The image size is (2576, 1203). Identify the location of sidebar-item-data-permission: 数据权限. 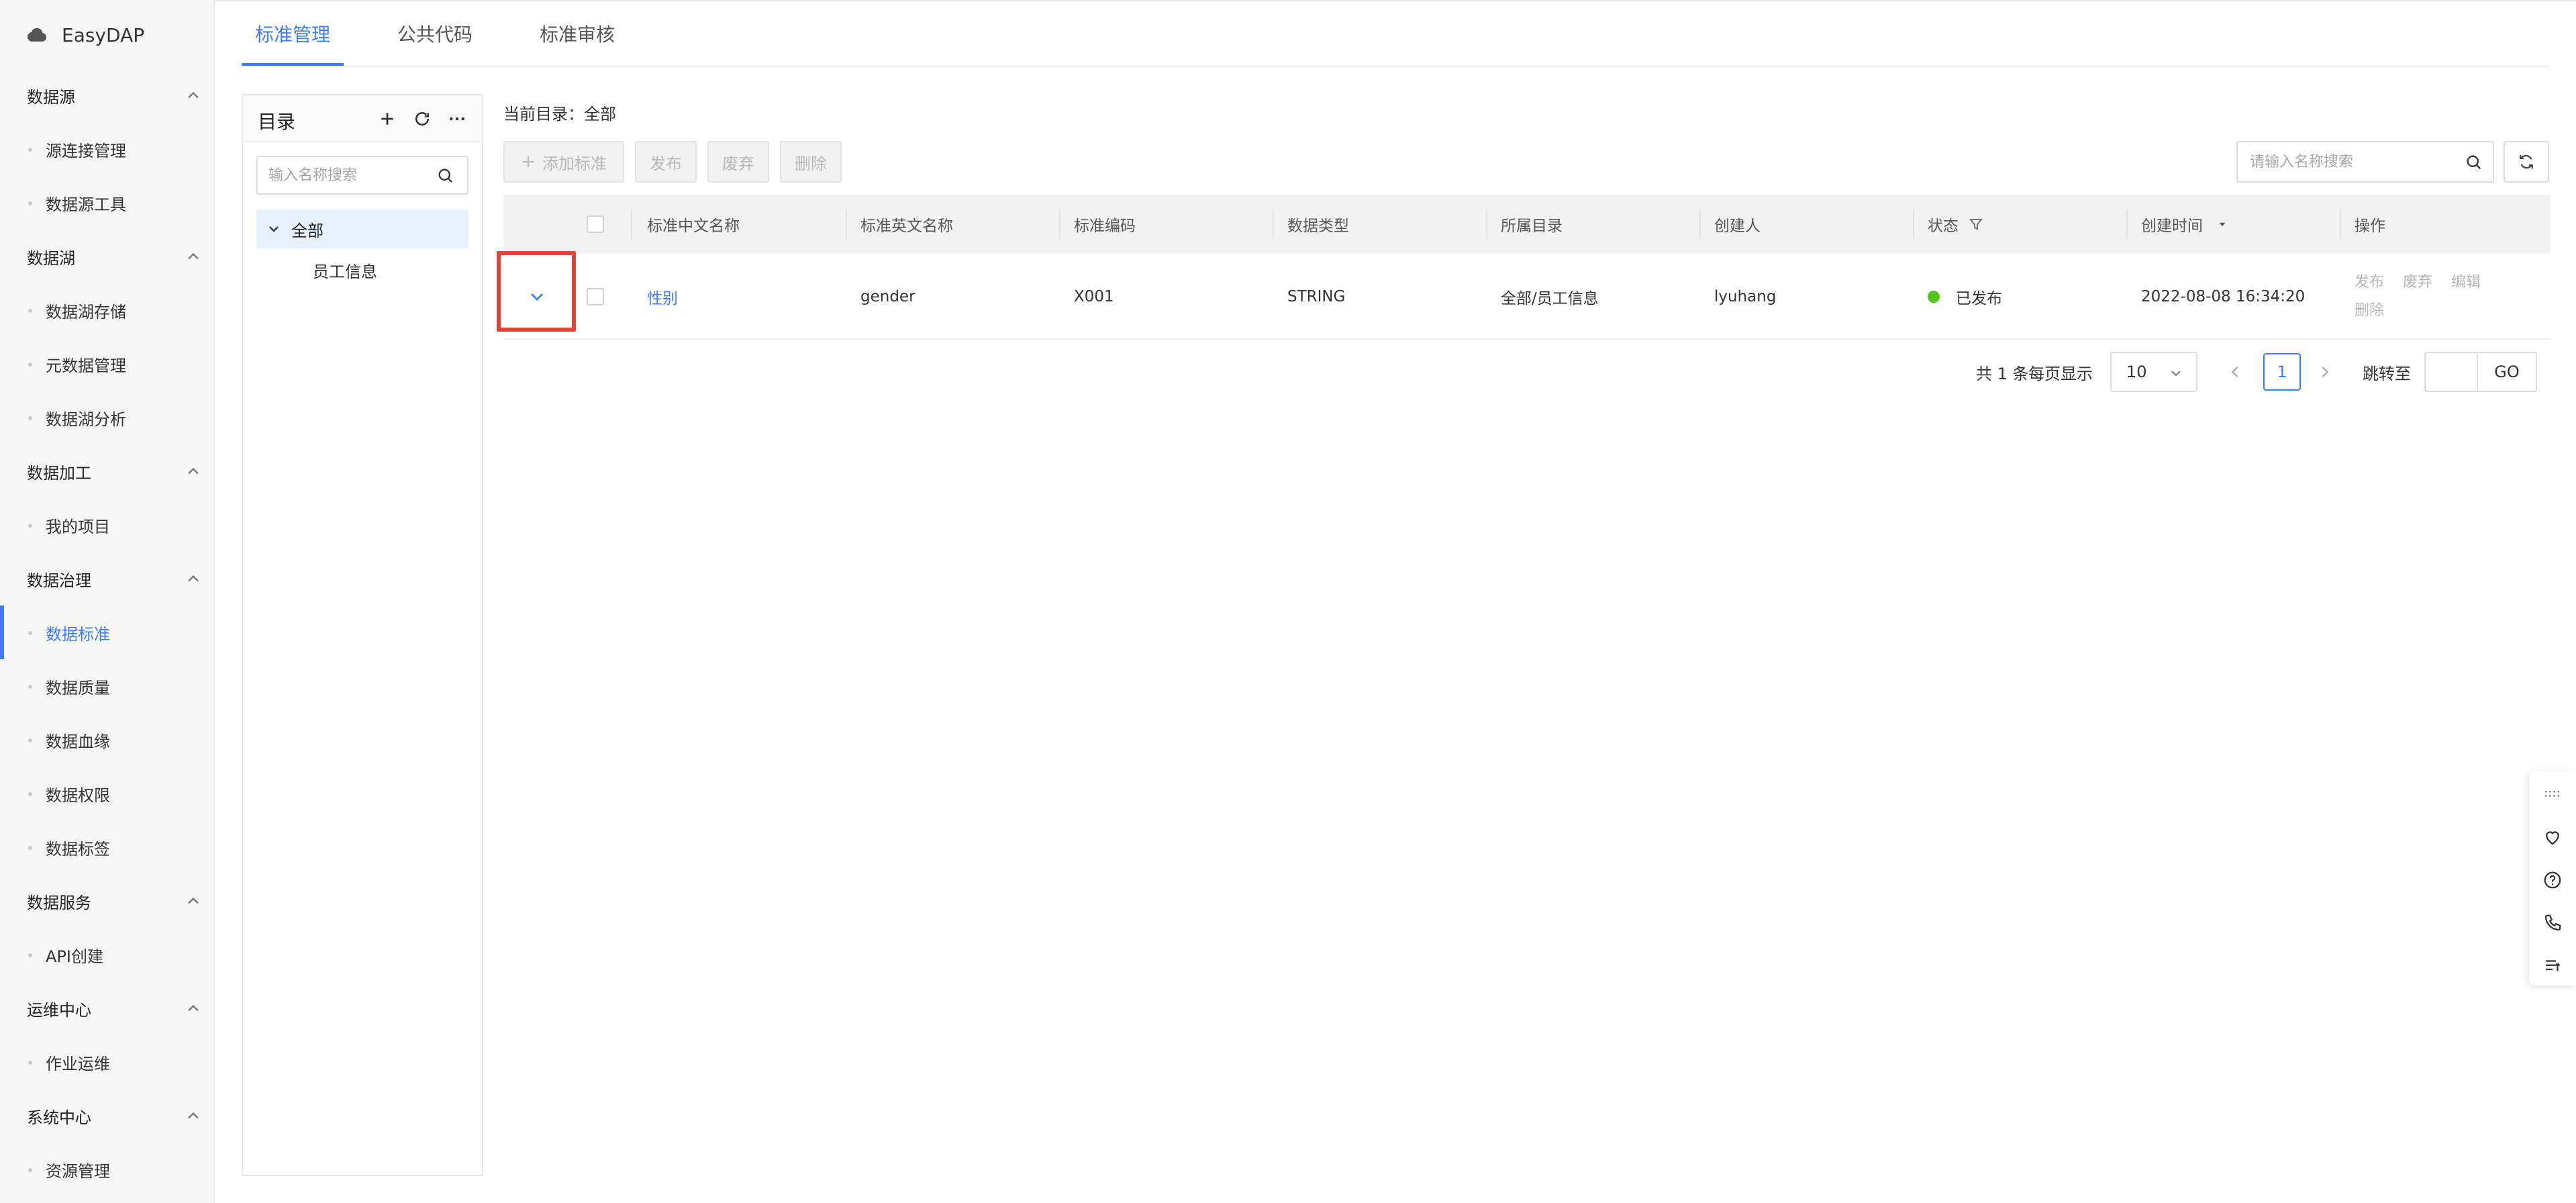
(106, 794).